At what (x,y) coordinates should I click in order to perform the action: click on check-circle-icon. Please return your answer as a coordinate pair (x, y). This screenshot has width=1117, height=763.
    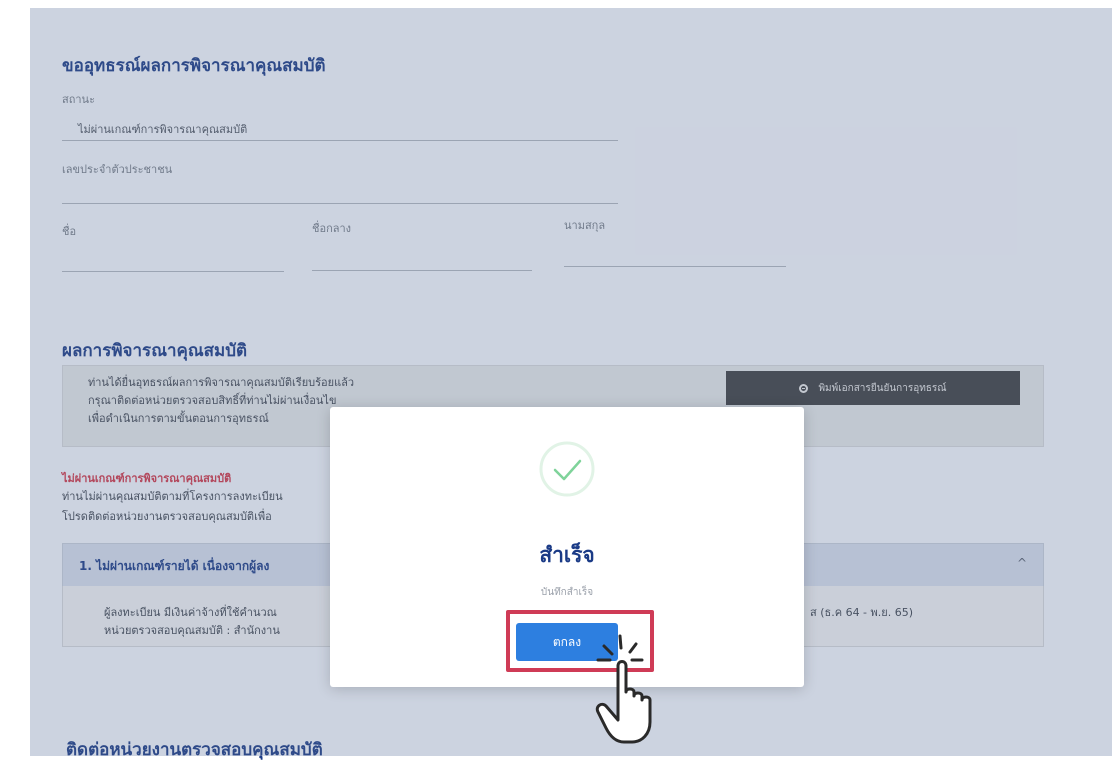
    Looking at the image, I should click on (567, 469).